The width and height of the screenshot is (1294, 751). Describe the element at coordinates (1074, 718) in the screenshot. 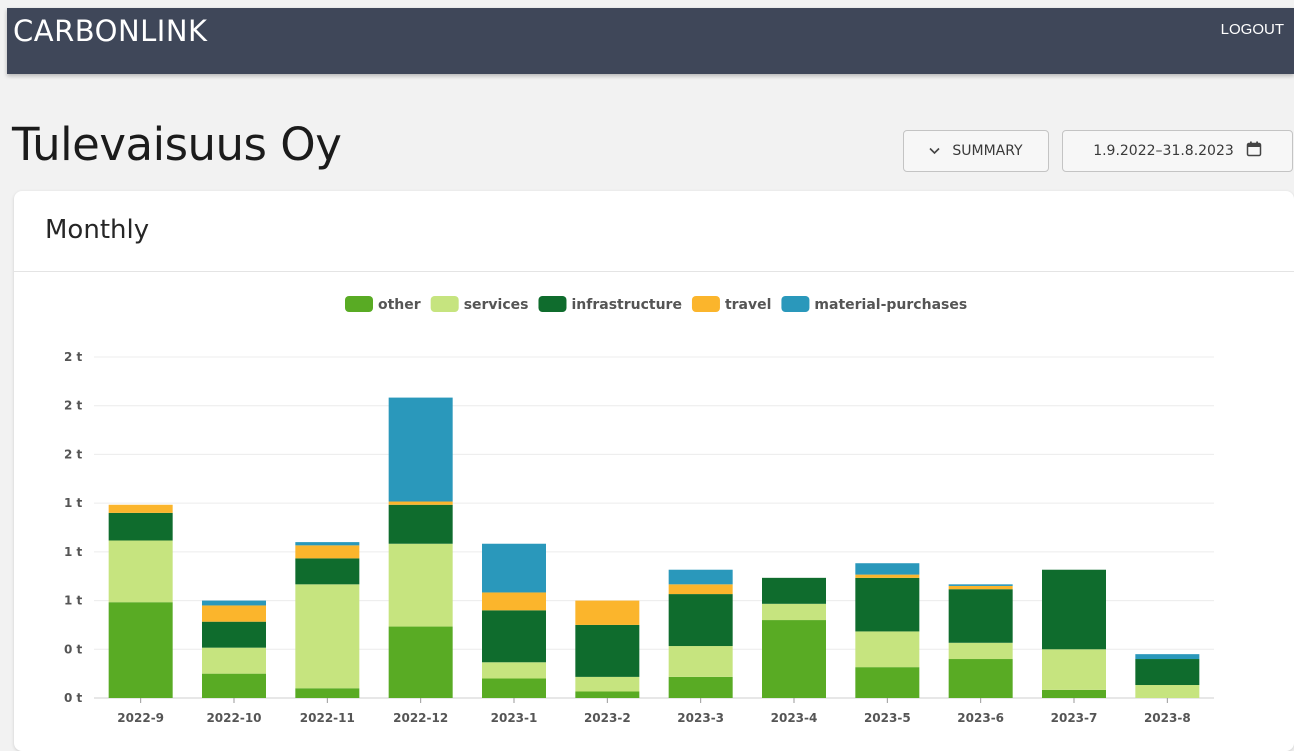

I see `x-tick-label: 2023-7` at that location.